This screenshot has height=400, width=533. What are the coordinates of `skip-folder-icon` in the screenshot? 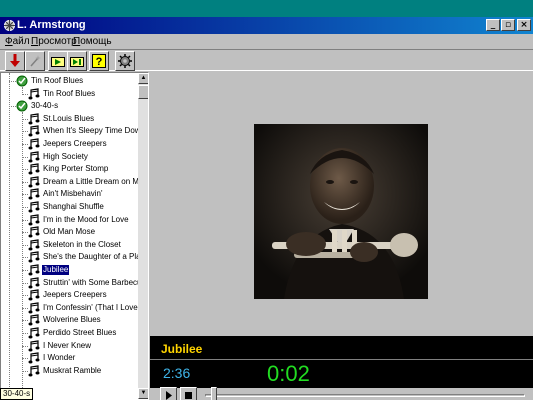 It's located at (77, 62).